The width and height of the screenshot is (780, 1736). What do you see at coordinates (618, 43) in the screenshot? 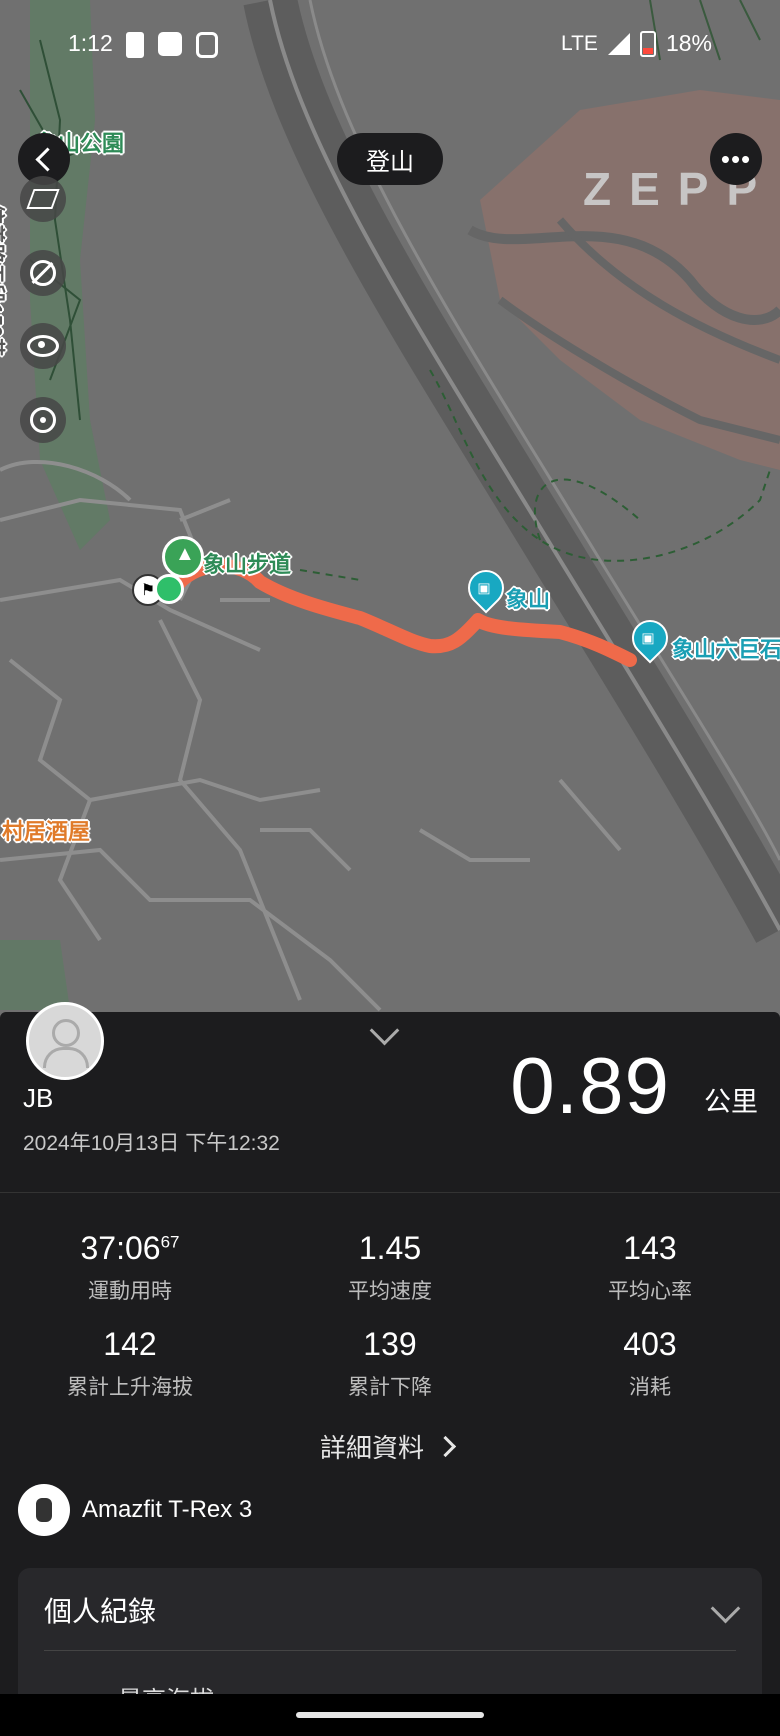
I see `signal-icon` at bounding box center [618, 43].